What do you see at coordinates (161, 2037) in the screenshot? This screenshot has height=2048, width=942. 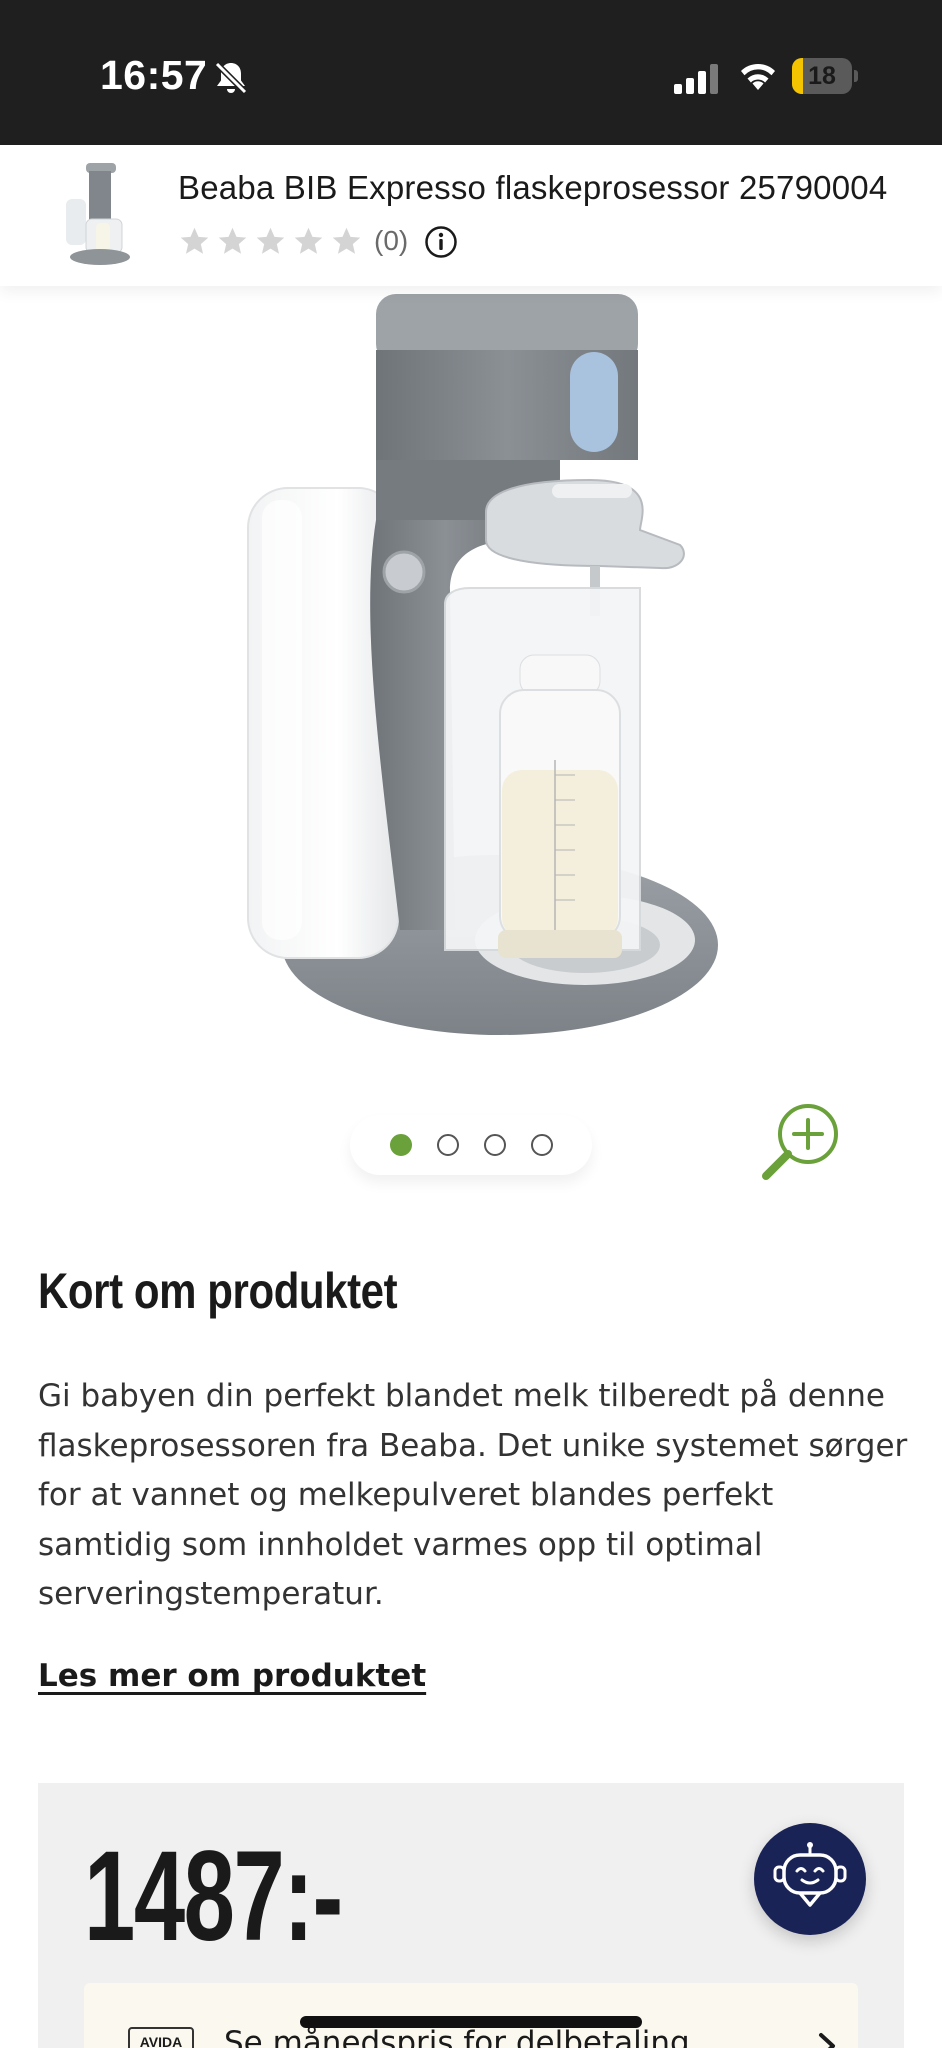 I see `avida-logo: AVIDA` at bounding box center [161, 2037].